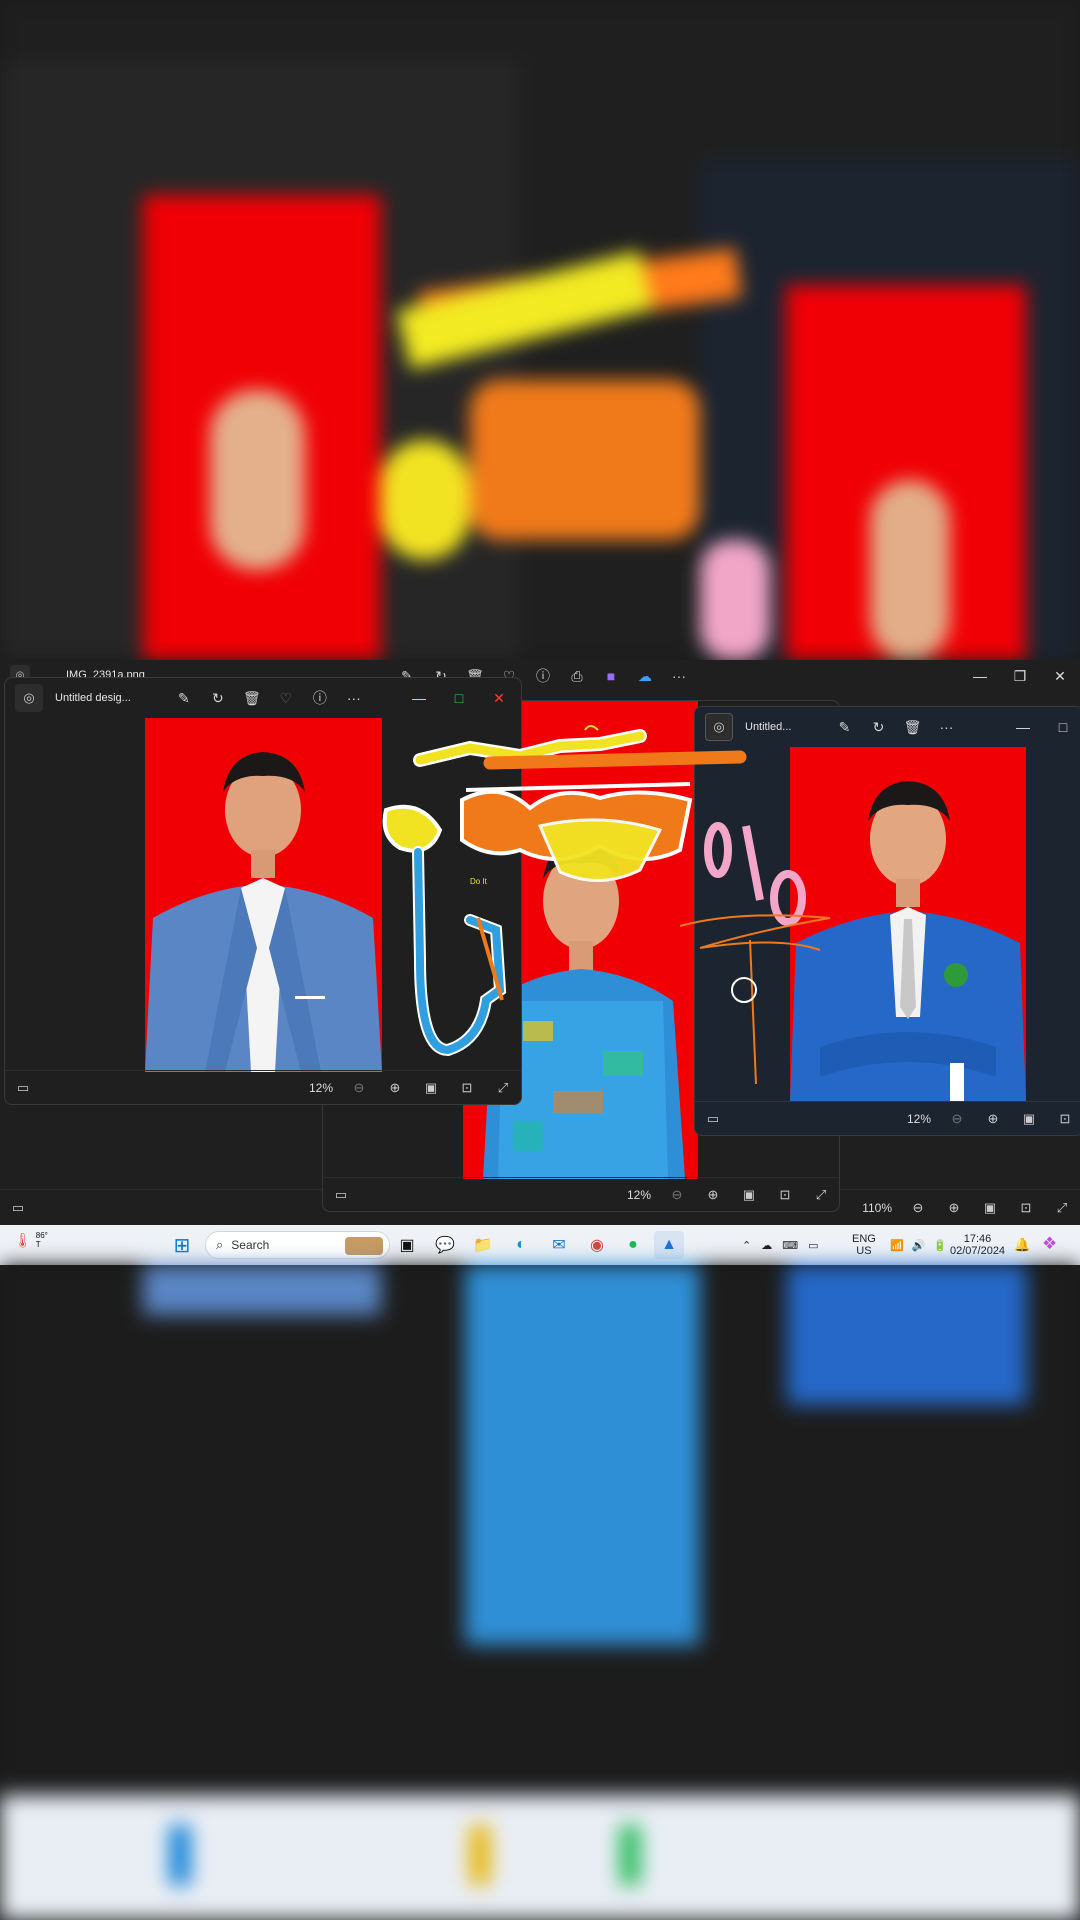  What do you see at coordinates (864, 1239) in the screenshot?
I see `lang-top: ENG` at bounding box center [864, 1239].